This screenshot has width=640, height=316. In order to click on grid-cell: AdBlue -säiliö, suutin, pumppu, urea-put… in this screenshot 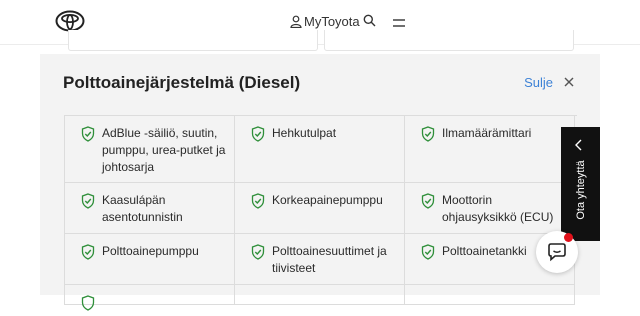, I will do `click(150, 149)`.